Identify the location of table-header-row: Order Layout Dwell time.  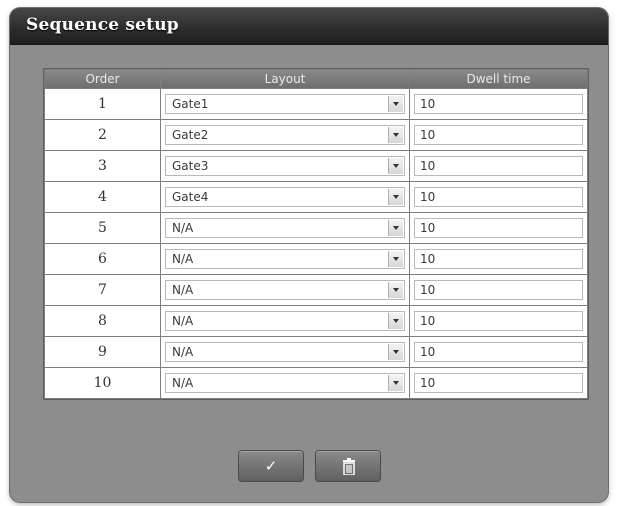
(316, 79).